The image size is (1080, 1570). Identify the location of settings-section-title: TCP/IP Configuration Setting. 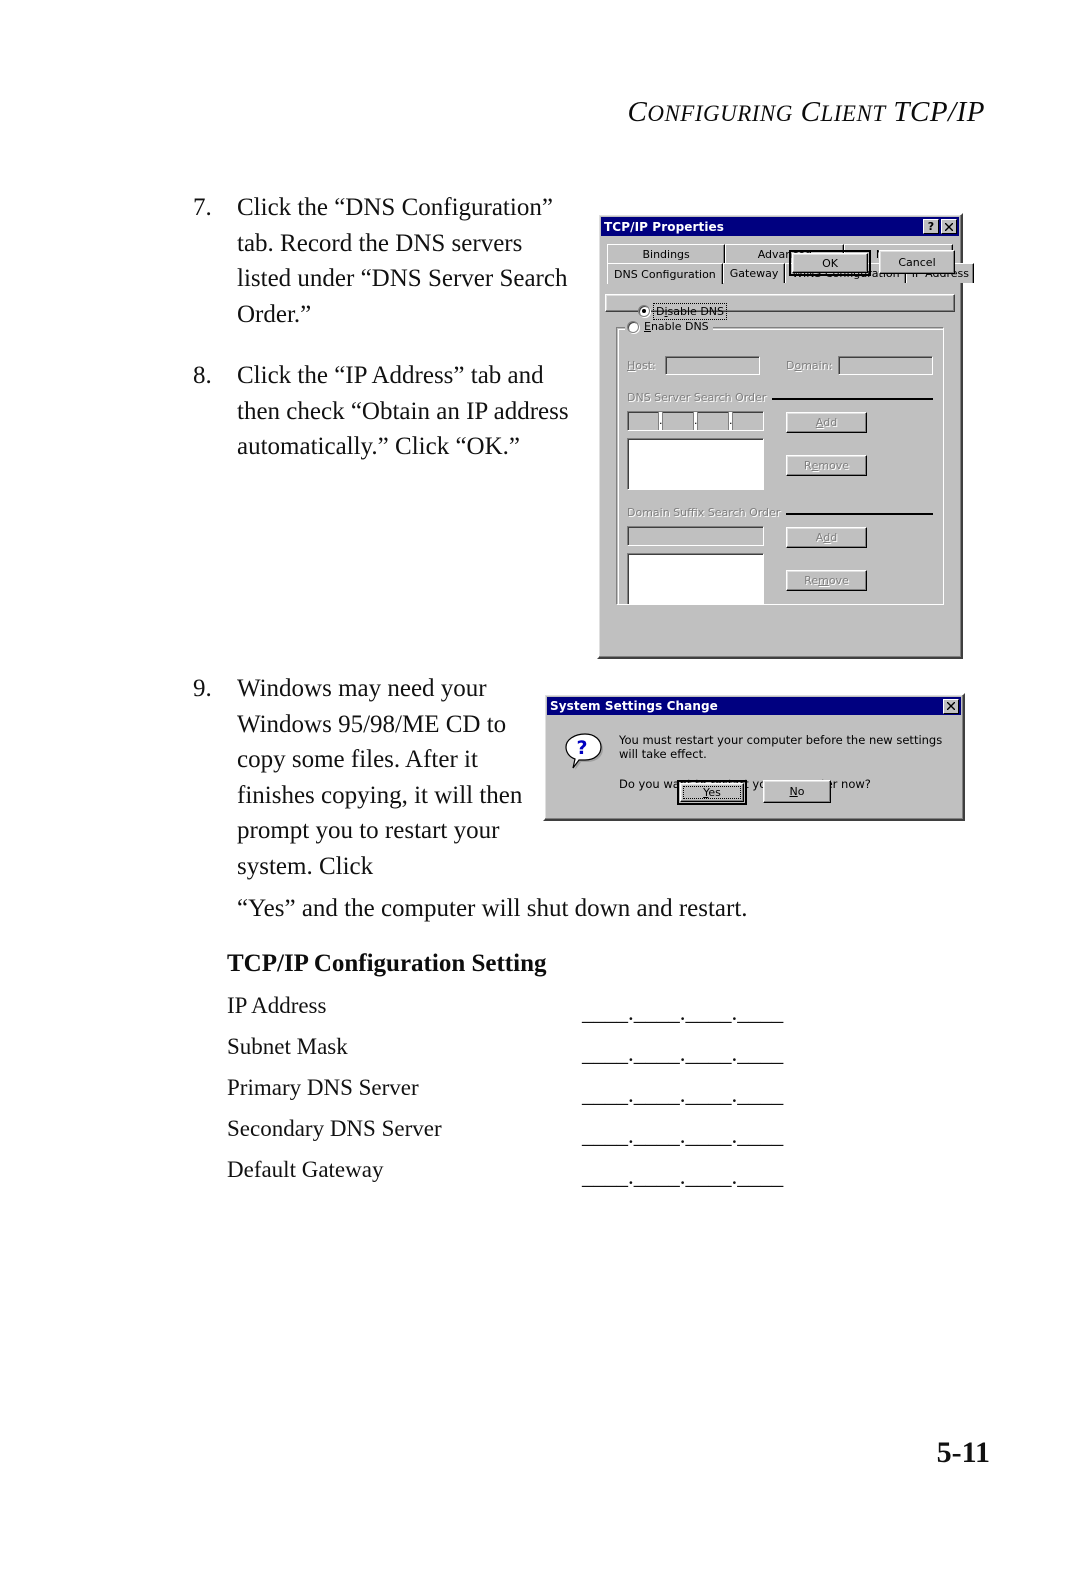
(387, 963).